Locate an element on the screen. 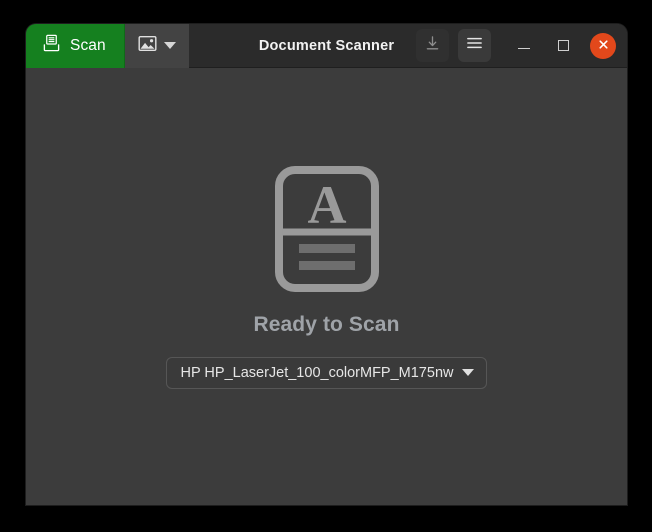 The width and height of the screenshot is (652, 532). maximize-button is located at coordinates (563, 46).